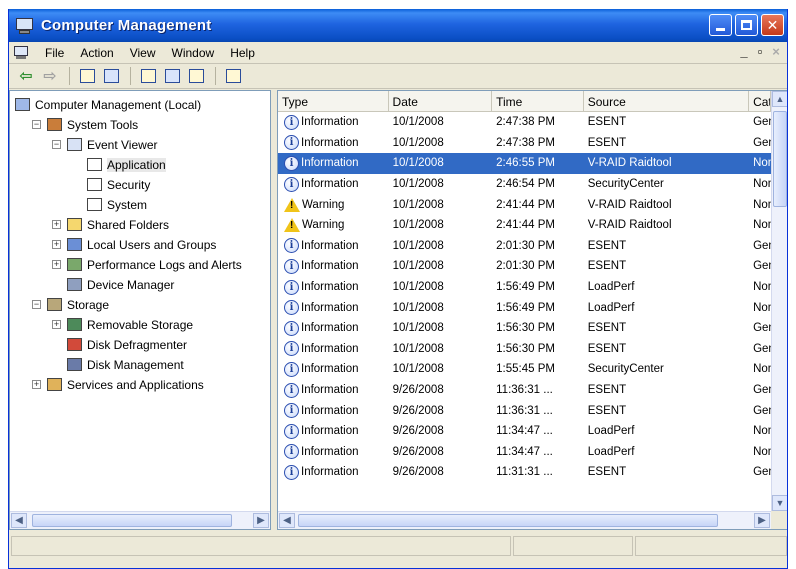 This screenshot has height=569, width=796. What do you see at coordinates (148, 76) in the screenshot?
I see `properties-button` at bounding box center [148, 76].